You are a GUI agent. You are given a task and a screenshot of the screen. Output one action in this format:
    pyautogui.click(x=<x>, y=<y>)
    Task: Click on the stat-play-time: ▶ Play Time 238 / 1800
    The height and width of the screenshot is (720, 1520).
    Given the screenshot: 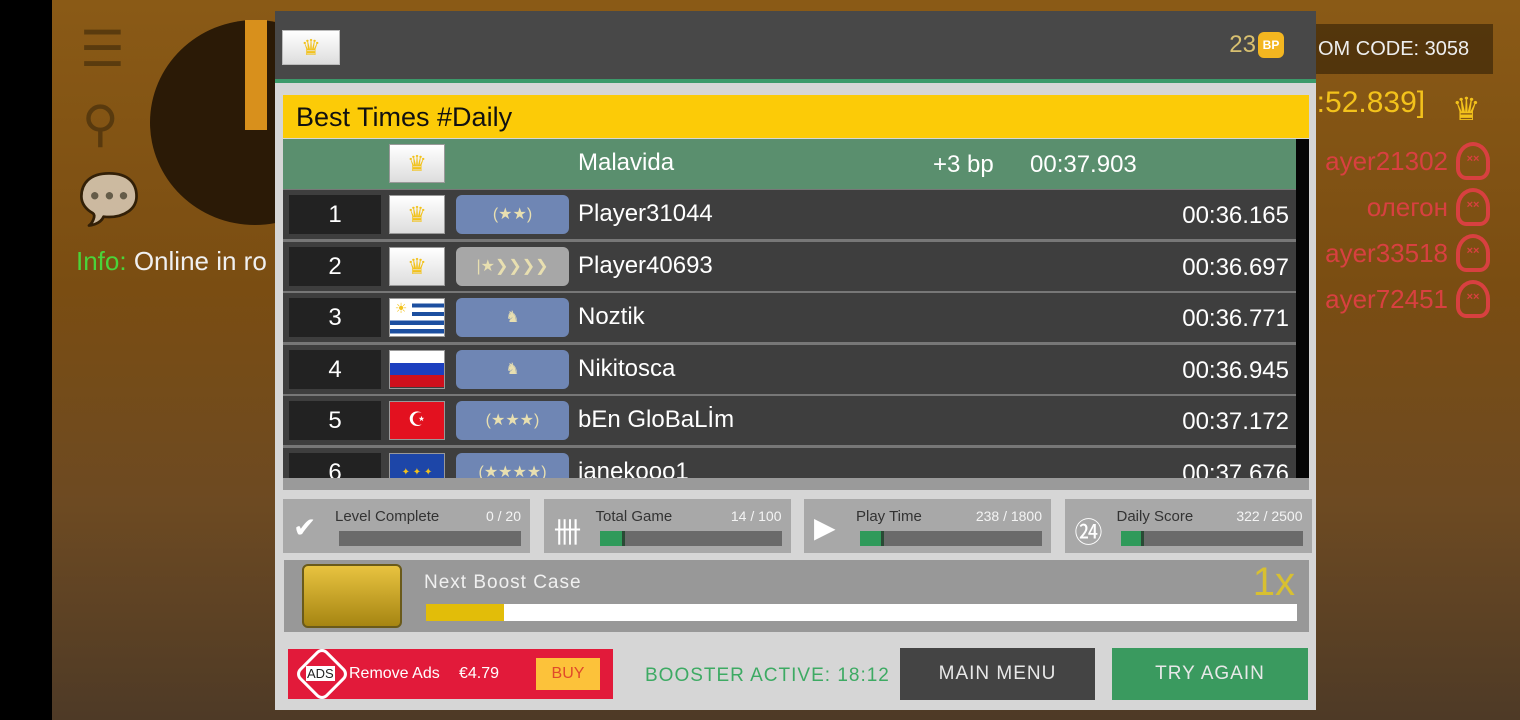 What is the action you would take?
    pyautogui.click(x=927, y=526)
    